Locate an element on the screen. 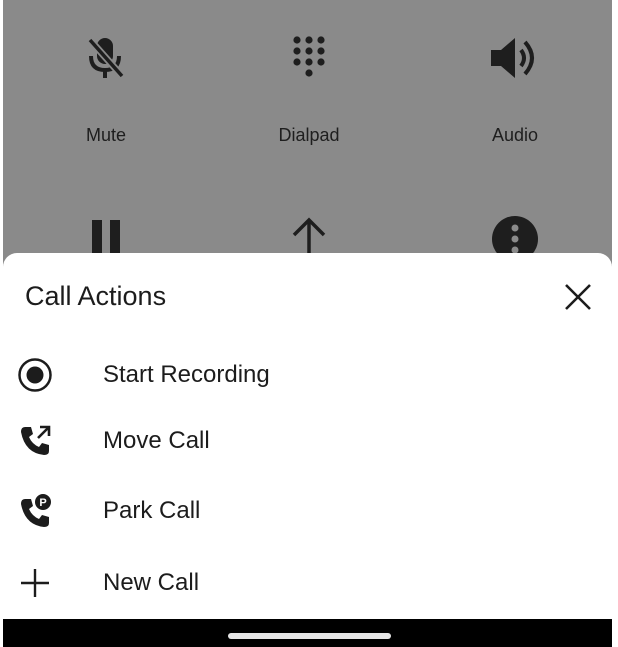  navigation-bar is located at coordinates (307, 633).